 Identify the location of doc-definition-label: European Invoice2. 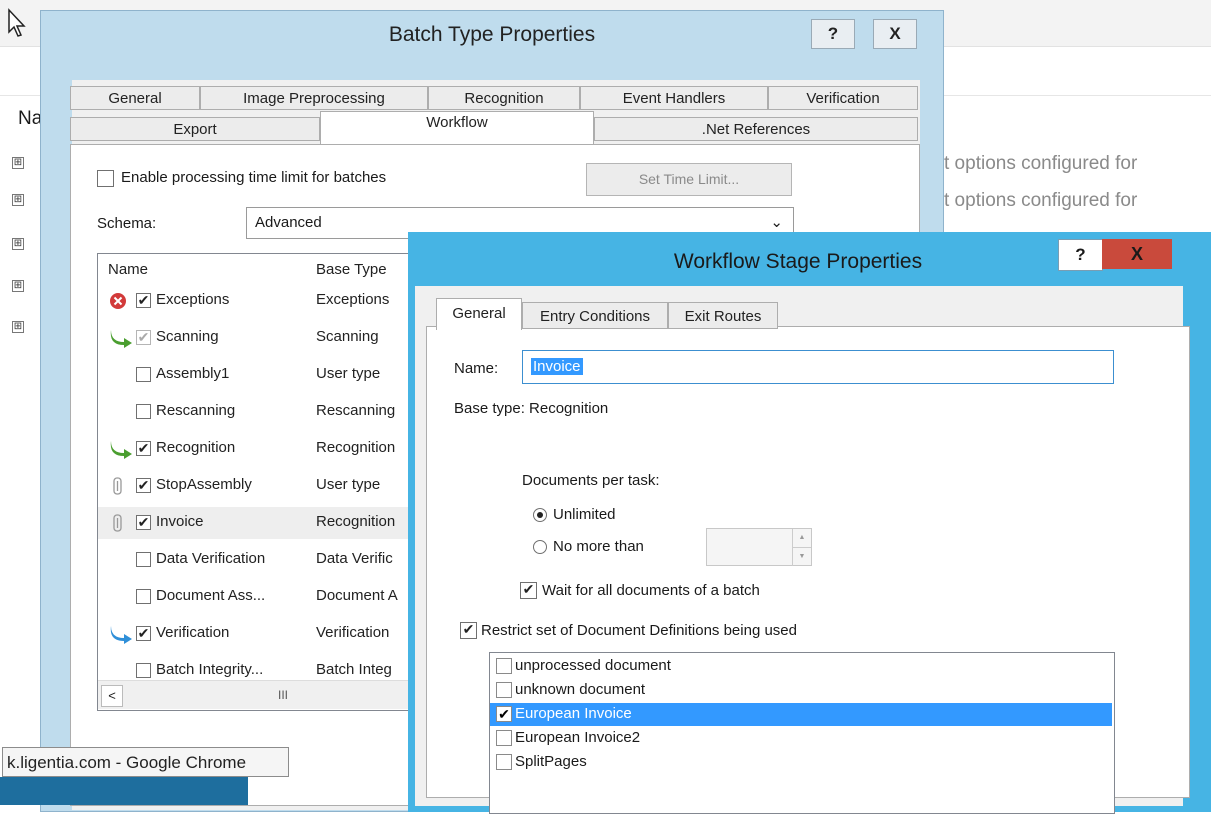
(578, 737).